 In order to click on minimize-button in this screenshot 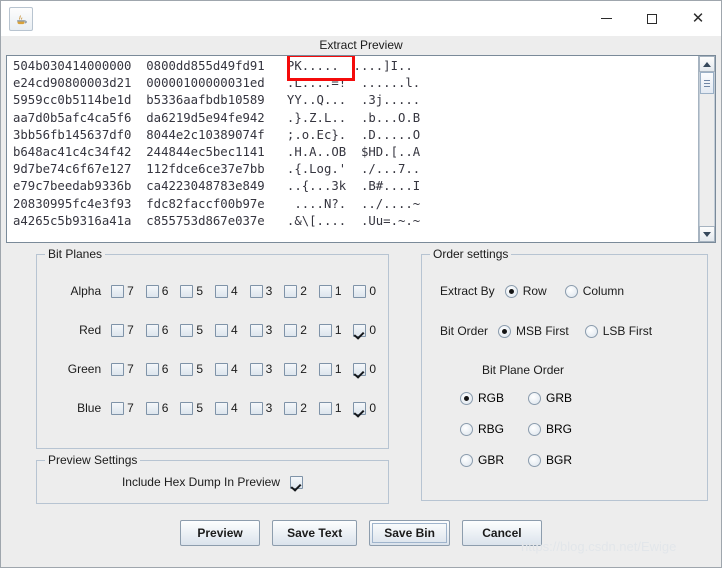, I will do `click(606, 18)`.